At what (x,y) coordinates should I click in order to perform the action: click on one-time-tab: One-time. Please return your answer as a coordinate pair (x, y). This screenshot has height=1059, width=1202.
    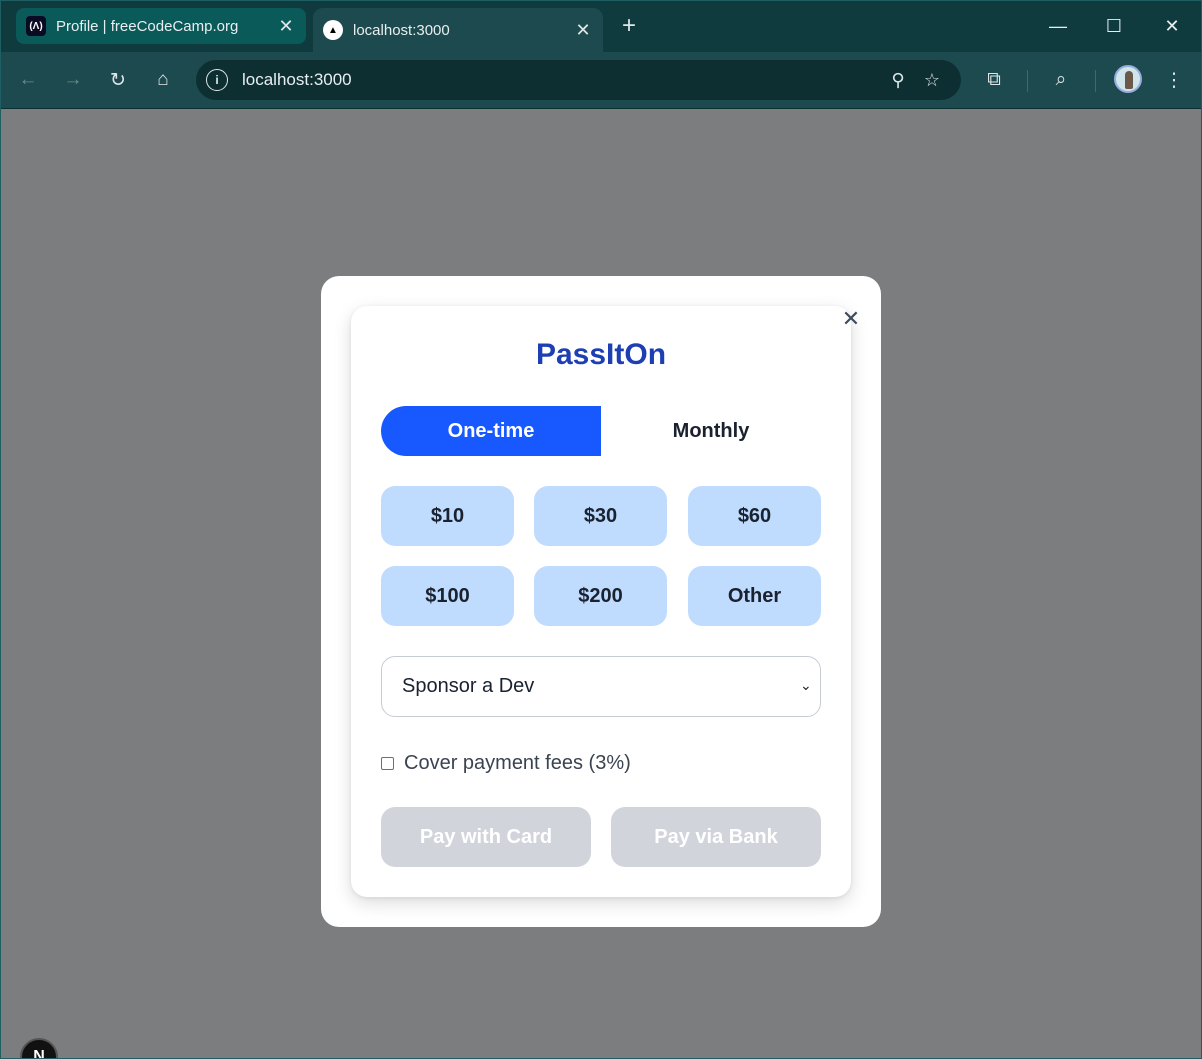
    Looking at the image, I should click on (491, 431).